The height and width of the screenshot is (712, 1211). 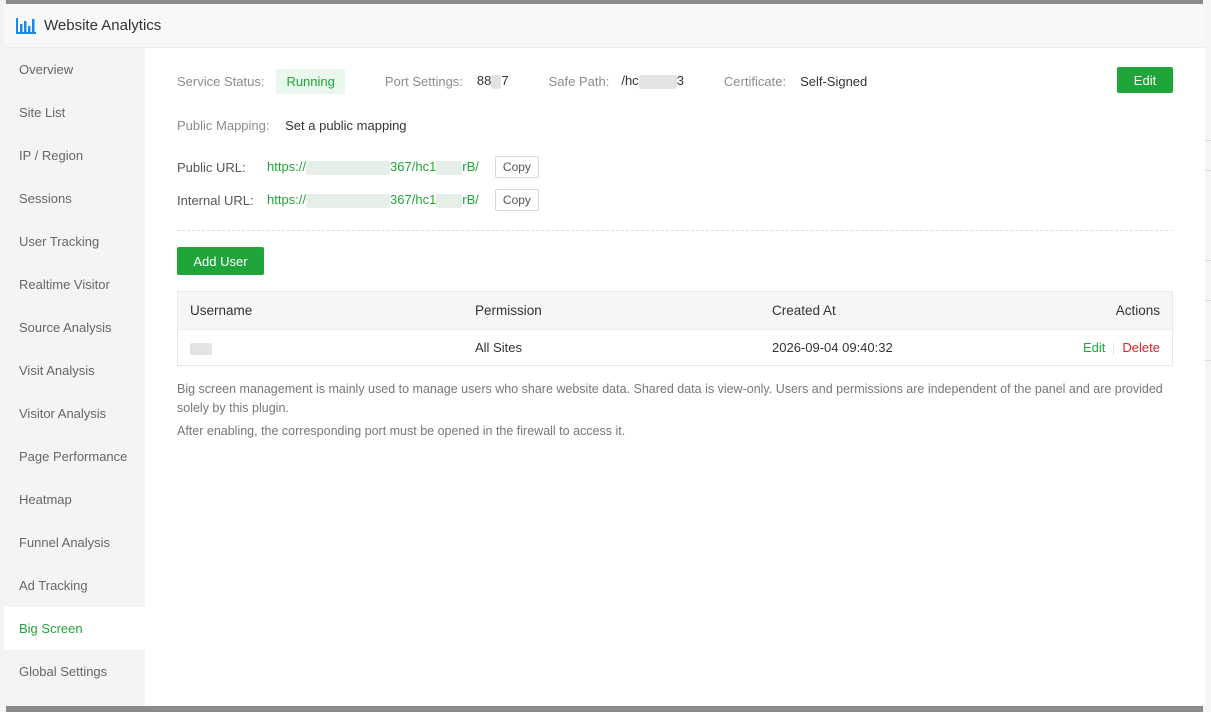 What do you see at coordinates (74, 370) in the screenshot?
I see `sidebar-item-visit-analysis: Visit Analysis` at bounding box center [74, 370].